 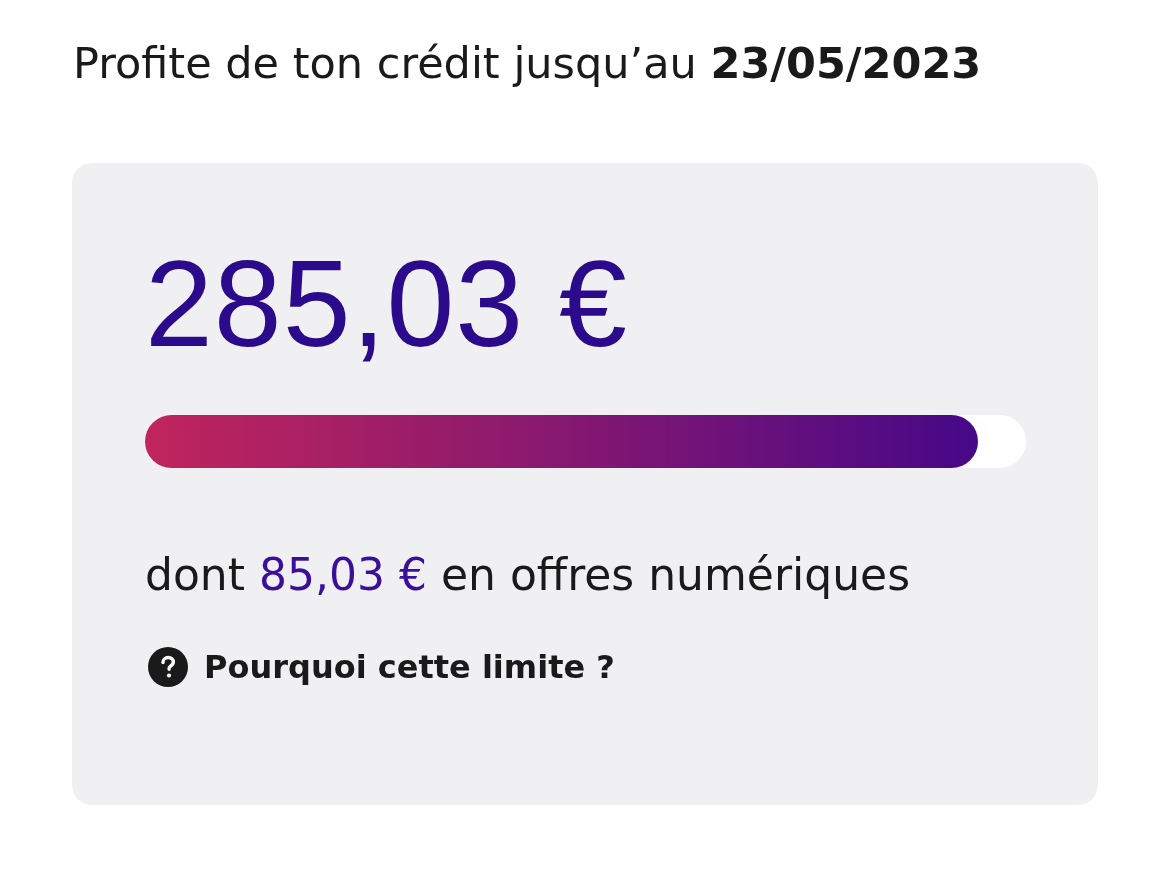 I want to click on digital-offers-text: dont 85,03 € en offres numériques, so click(x=528, y=575).